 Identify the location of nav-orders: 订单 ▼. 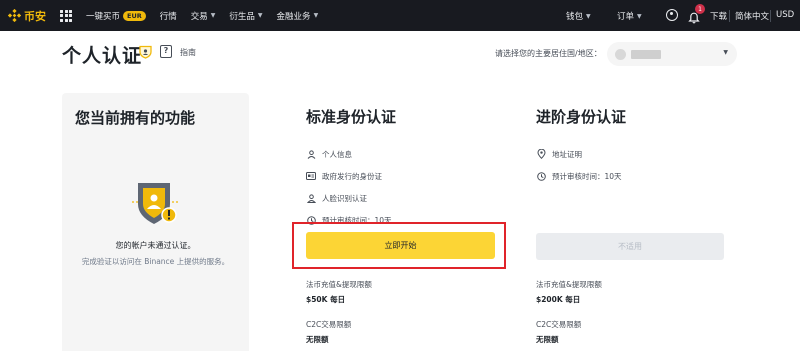
(629, 16).